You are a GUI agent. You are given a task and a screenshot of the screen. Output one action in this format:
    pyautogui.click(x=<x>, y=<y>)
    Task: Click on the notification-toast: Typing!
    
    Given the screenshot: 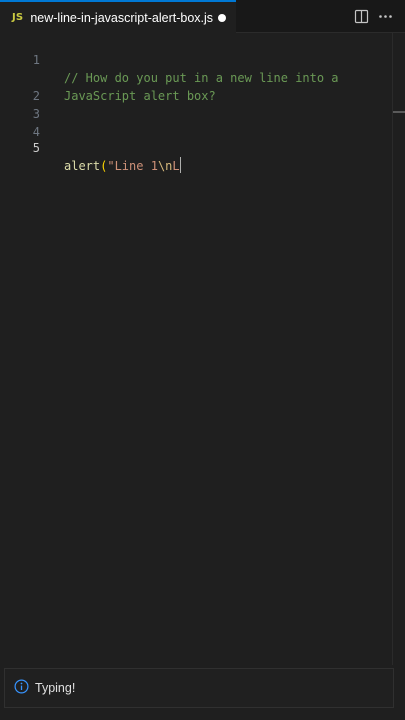 What is the action you would take?
    pyautogui.click(x=199, y=688)
    